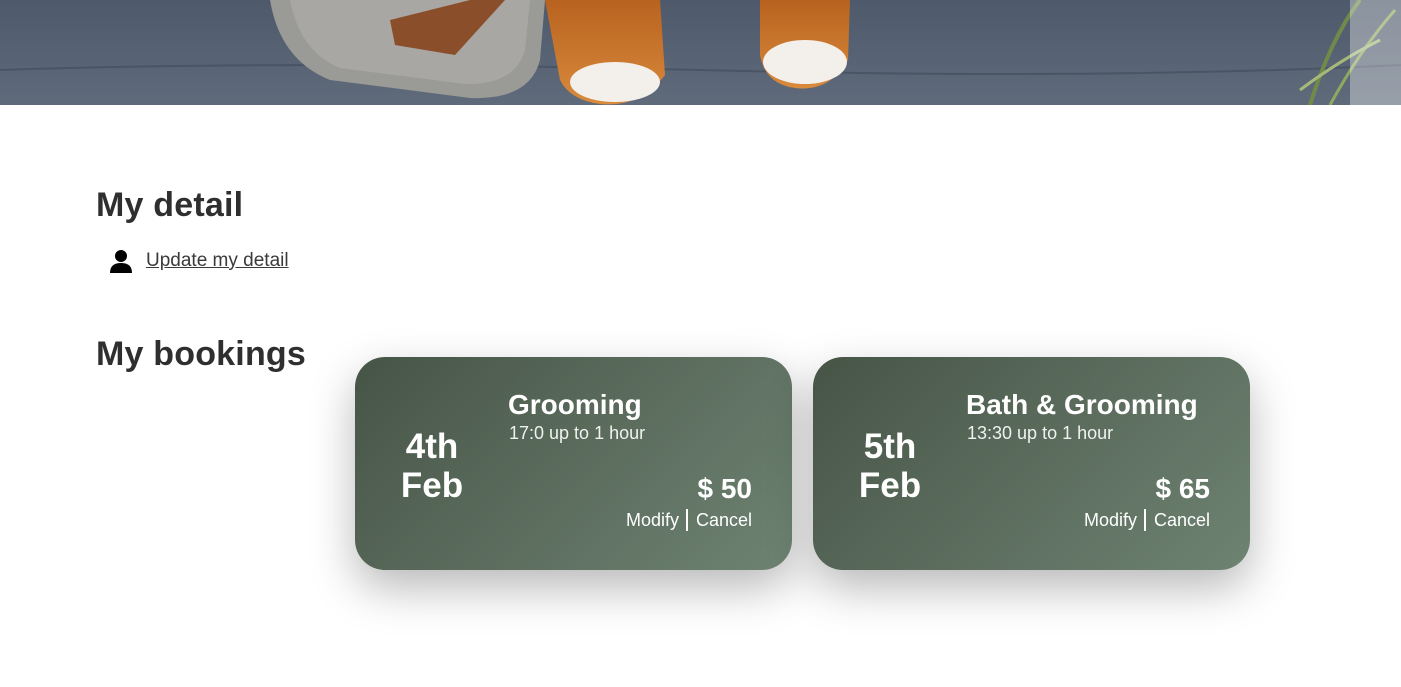 Image resolution: width=1401 pixels, height=687 pixels. Describe the element at coordinates (217, 261) in the screenshot. I see `update-my-detail-link: Update my detail` at that location.